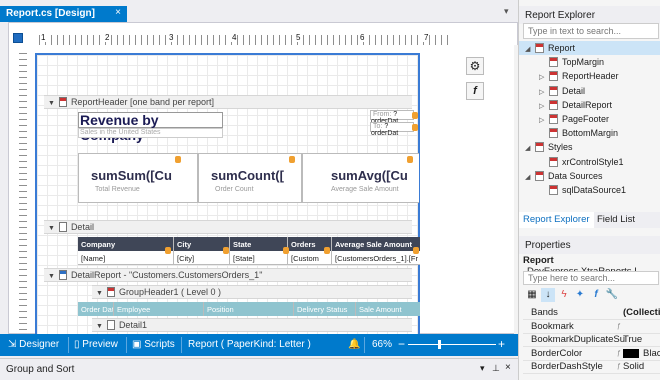 This screenshot has width=660, height=380. What do you see at coordinates (591, 266) in the screenshot?
I see `property-selected-object: Report DevExpress.XtraReports.I` at bounding box center [591, 266].